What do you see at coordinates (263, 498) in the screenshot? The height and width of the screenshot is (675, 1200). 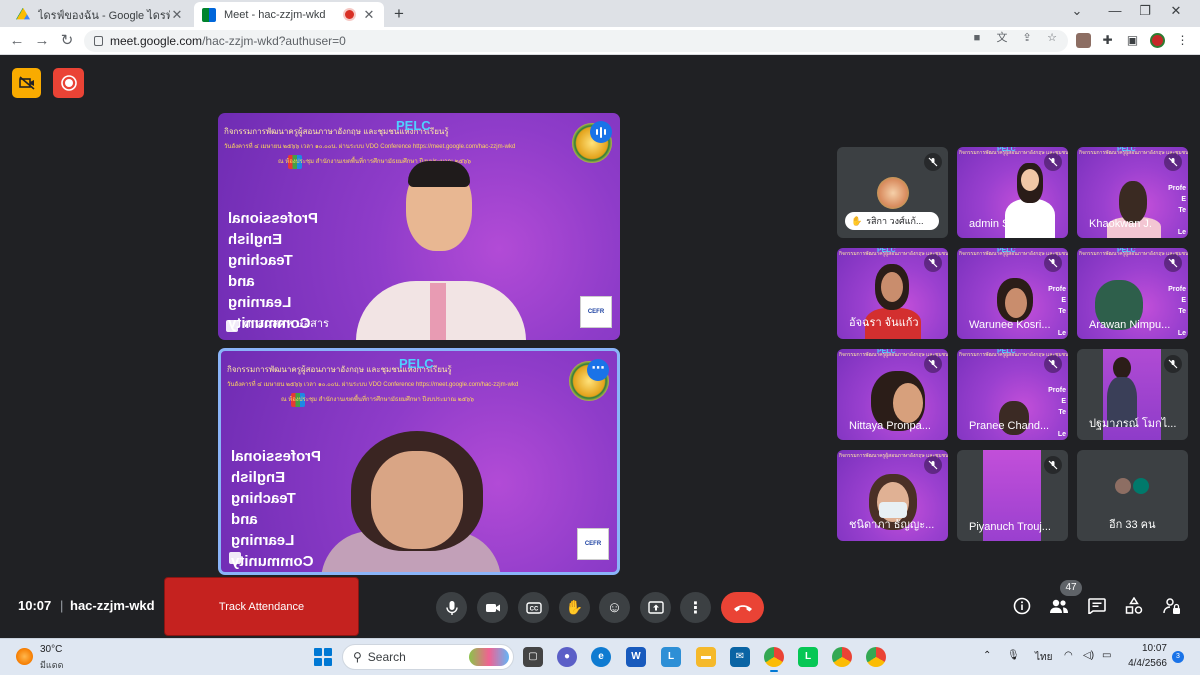 I see `slide-word: Teaching` at bounding box center [263, 498].